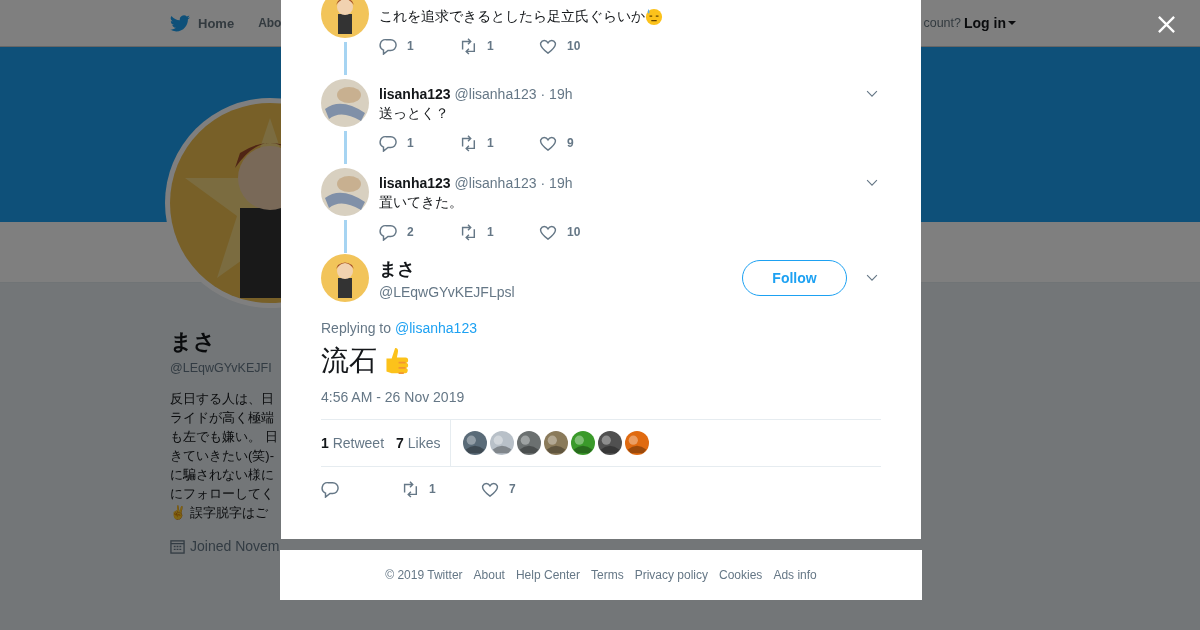 The height and width of the screenshot is (630, 1200). What do you see at coordinates (418, 443) in the screenshot?
I see `stat-link: 7 Likes` at bounding box center [418, 443].